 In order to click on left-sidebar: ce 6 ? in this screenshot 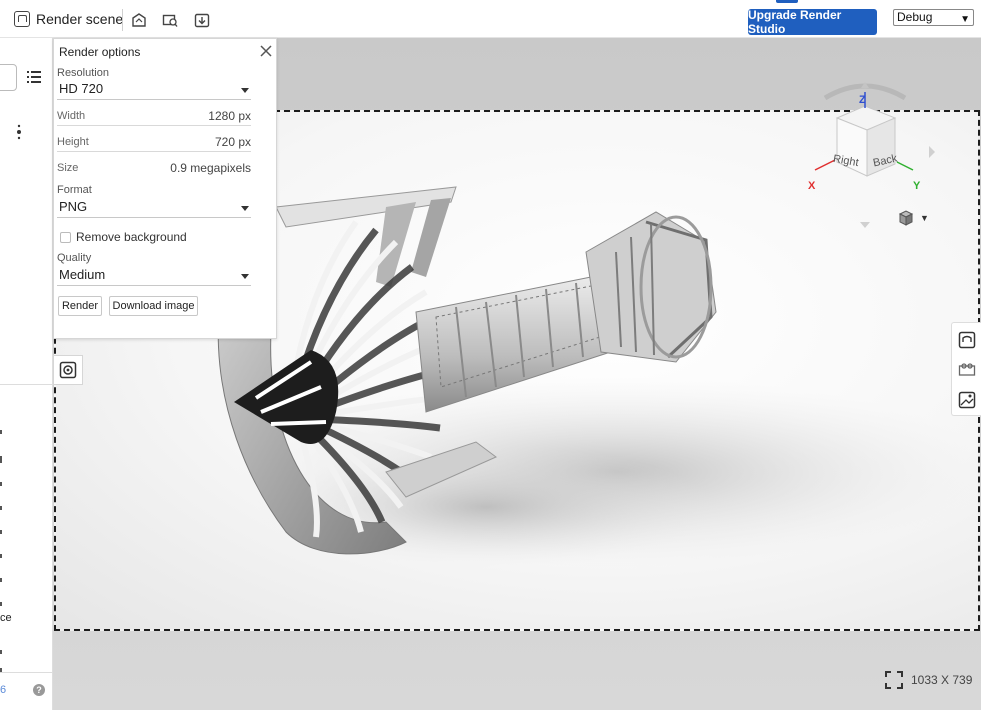, I will do `click(26, 374)`.